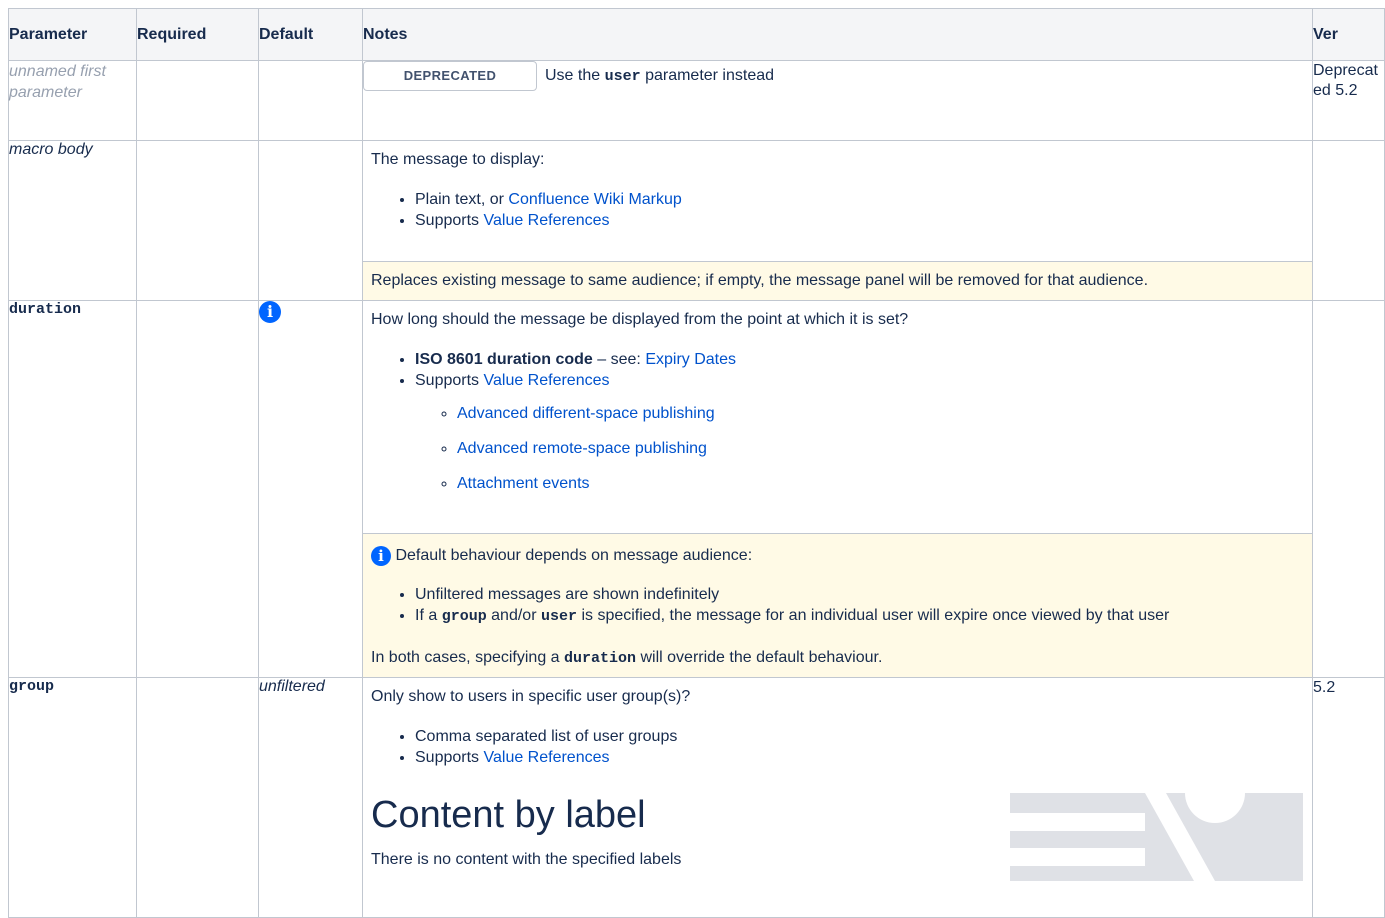 The width and height of the screenshot is (1385, 918). What do you see at coordinates (523, 483) in the screenshot?
I see `attachment-events-link: Attachment events` at bounding box center [523, 483].